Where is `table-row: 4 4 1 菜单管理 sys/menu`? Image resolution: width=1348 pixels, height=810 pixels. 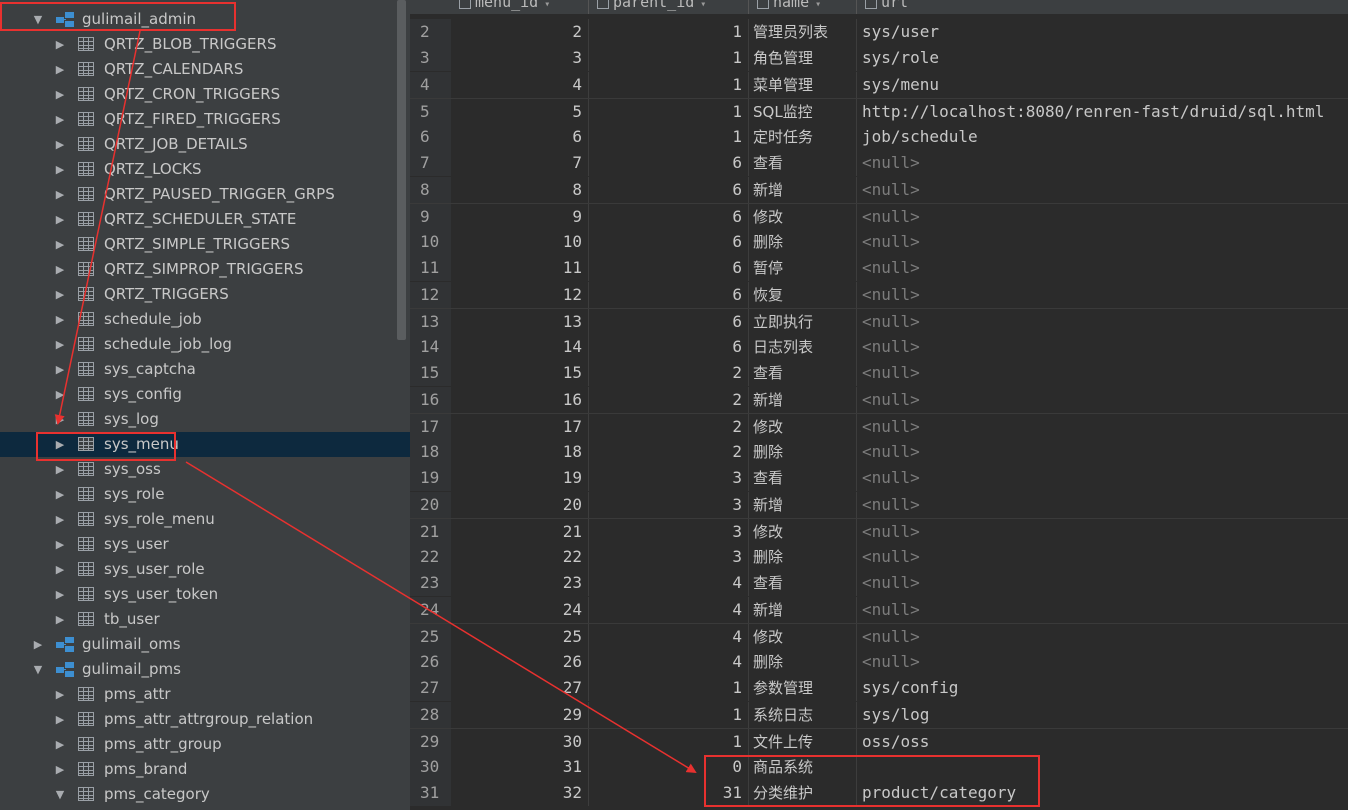
table-row: 4 4 1 菜单管理 sys/menu is located at coordinates (879, 84).